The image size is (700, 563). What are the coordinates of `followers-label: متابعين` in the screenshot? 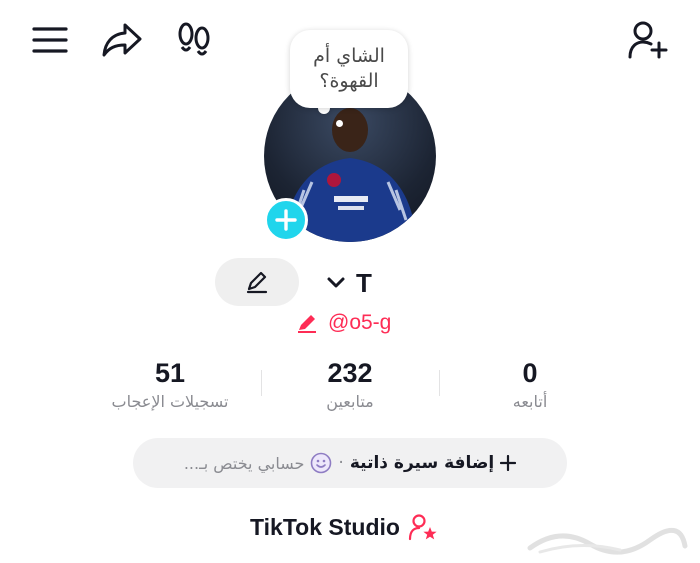 It's located at (350, 401).